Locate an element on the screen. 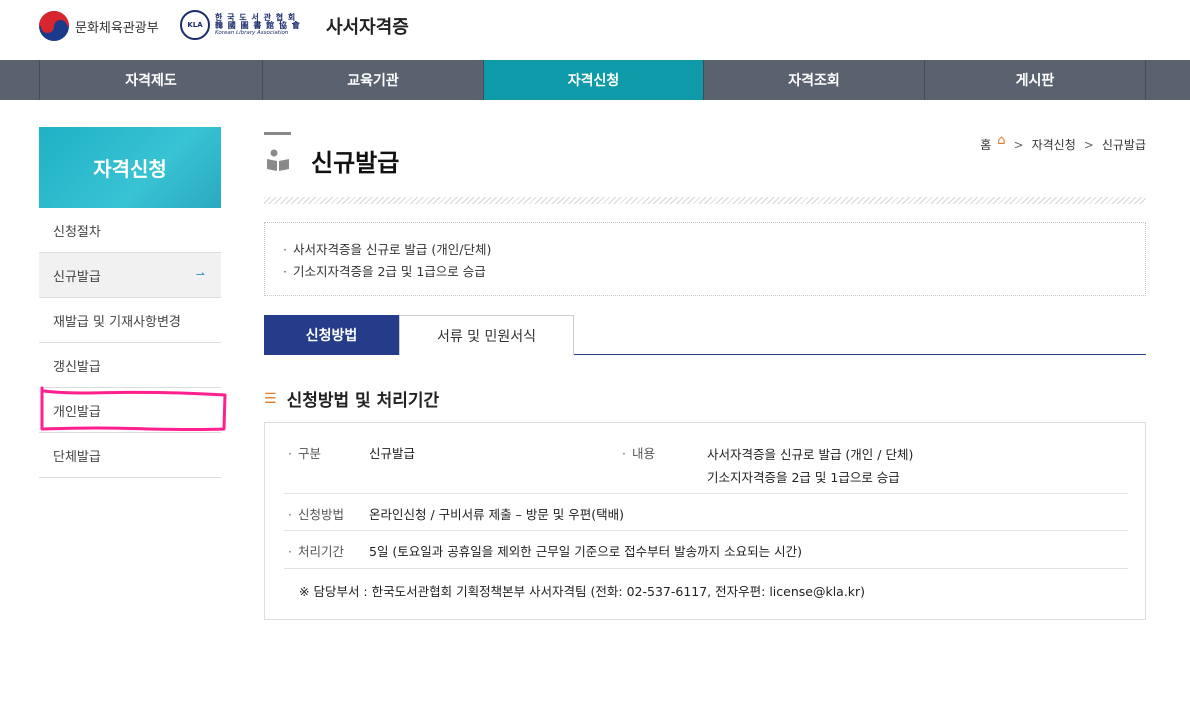  gnb-item-institutions: 교육기관 is located at coordinates (372, 80).